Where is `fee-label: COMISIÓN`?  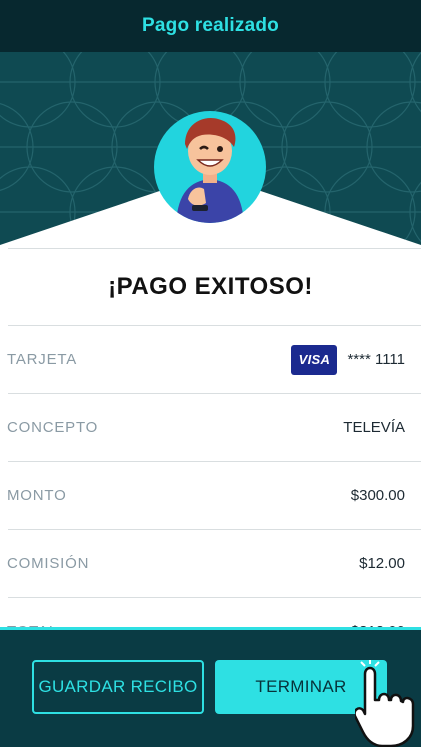 fee-label: COMISIÓN is located at coordinates (48, 563).